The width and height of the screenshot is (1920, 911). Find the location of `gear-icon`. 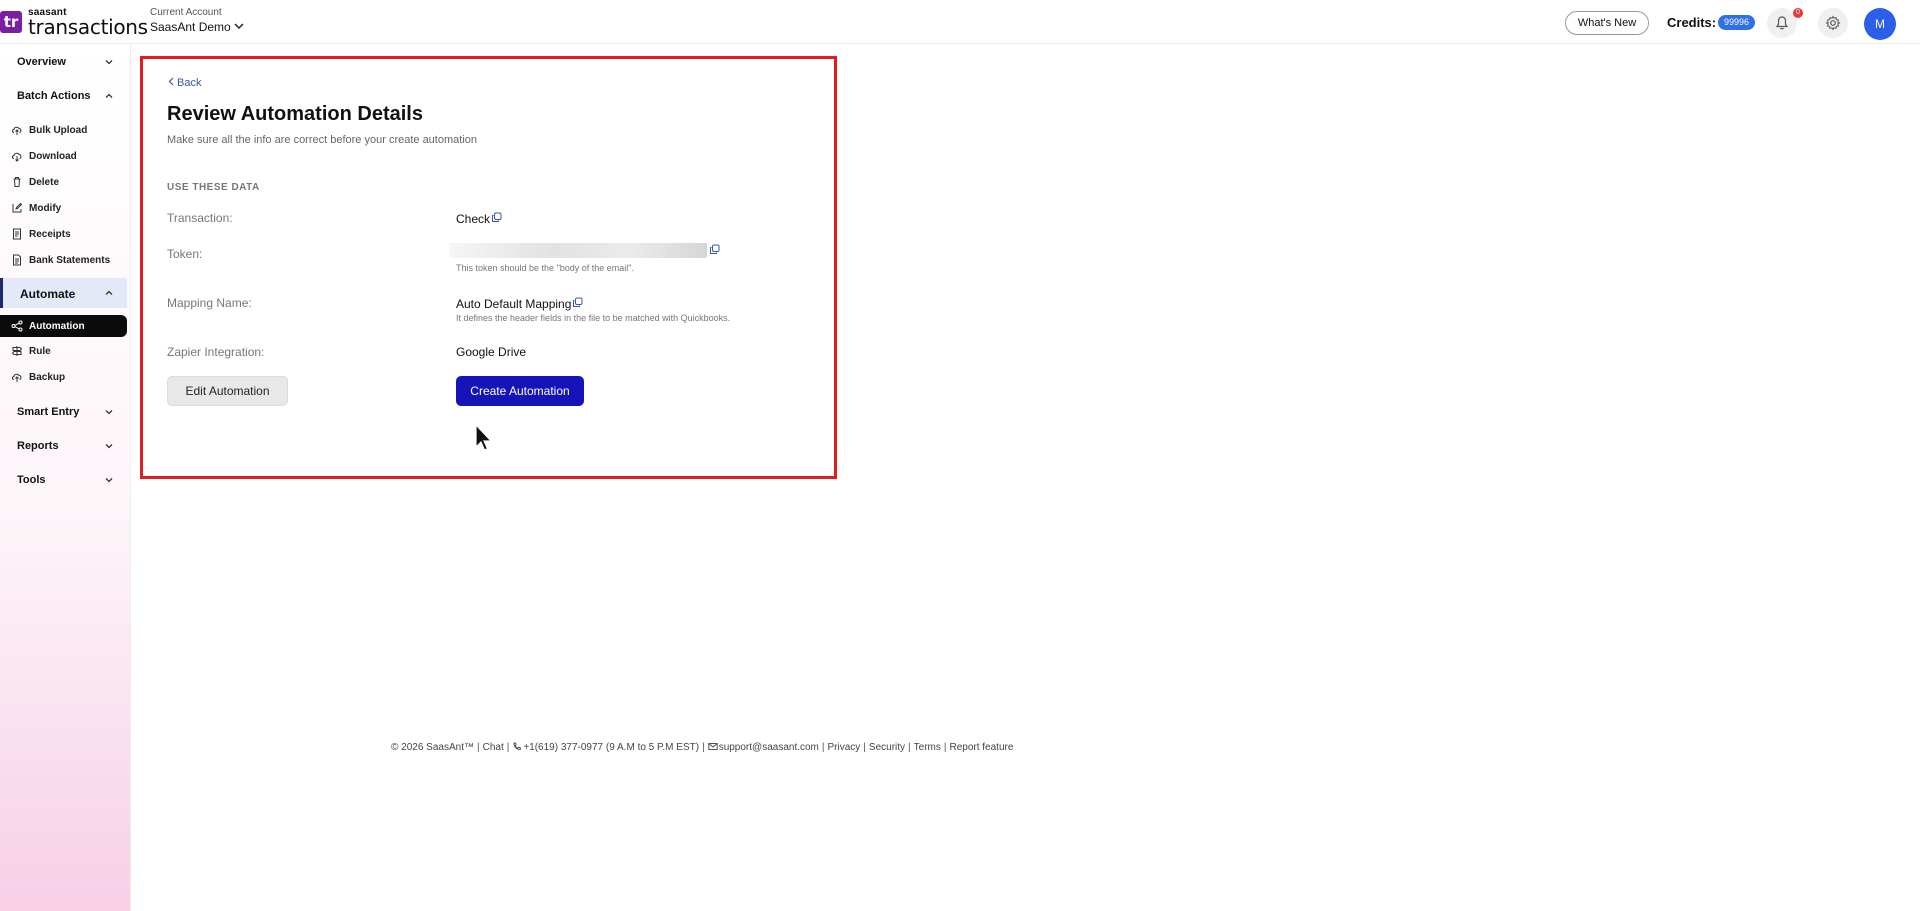

gear-icon is located at coordinates (1833, 23).